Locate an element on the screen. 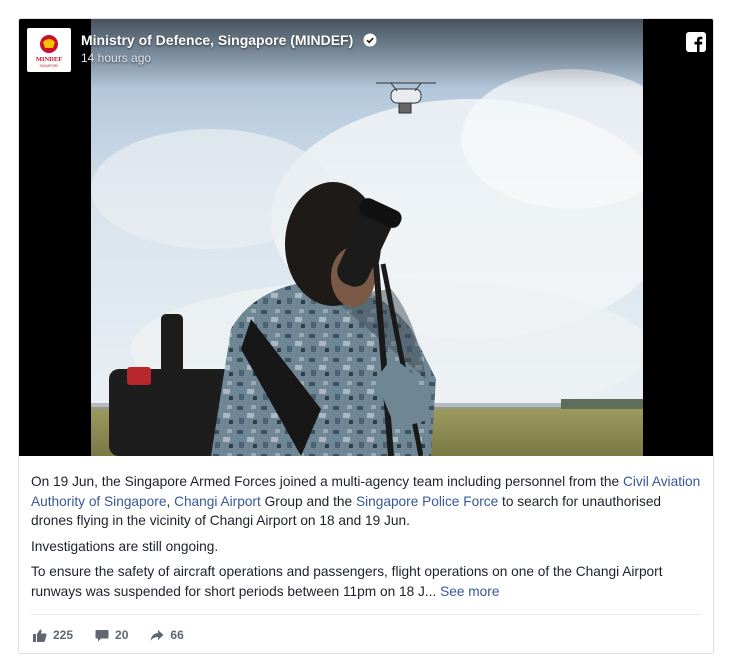 The height and width of the screenshot is (671, 734). verified-badge-icon is located at coordinates (370, 40).